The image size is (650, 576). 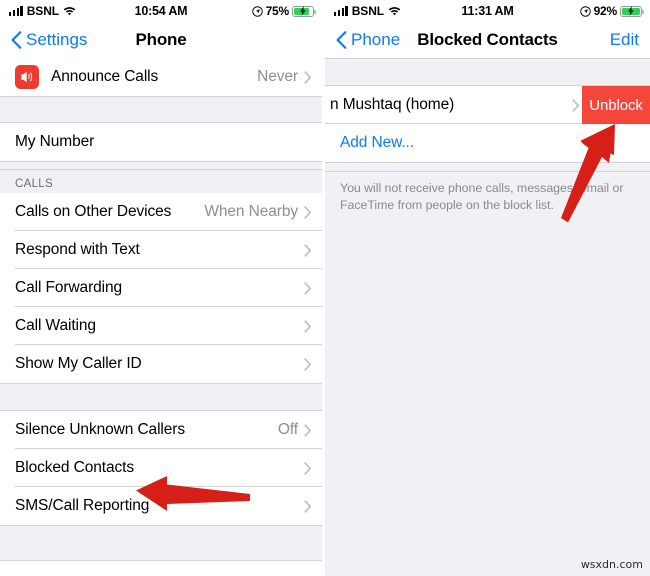 What do you see at coordinates (161, 181) in the screenshot?
I see `section-header-calls: CALLS` at bounding box center [161, 181].